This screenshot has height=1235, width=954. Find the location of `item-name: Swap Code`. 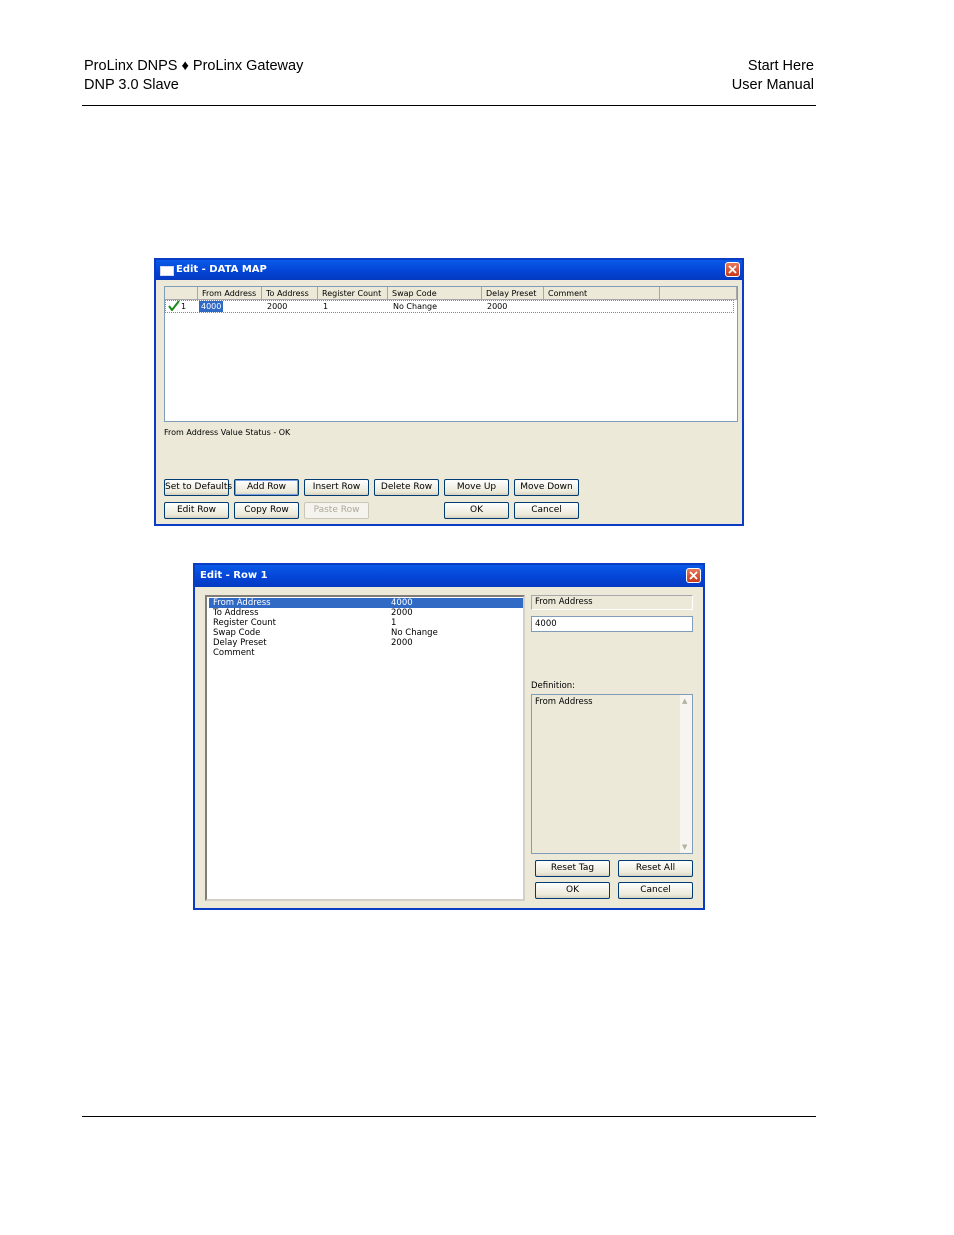

item-name: Swap Code is located at coordinates (237, 633).